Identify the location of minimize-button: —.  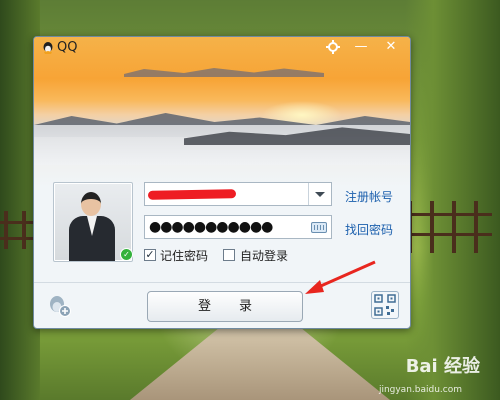
(361, 47).